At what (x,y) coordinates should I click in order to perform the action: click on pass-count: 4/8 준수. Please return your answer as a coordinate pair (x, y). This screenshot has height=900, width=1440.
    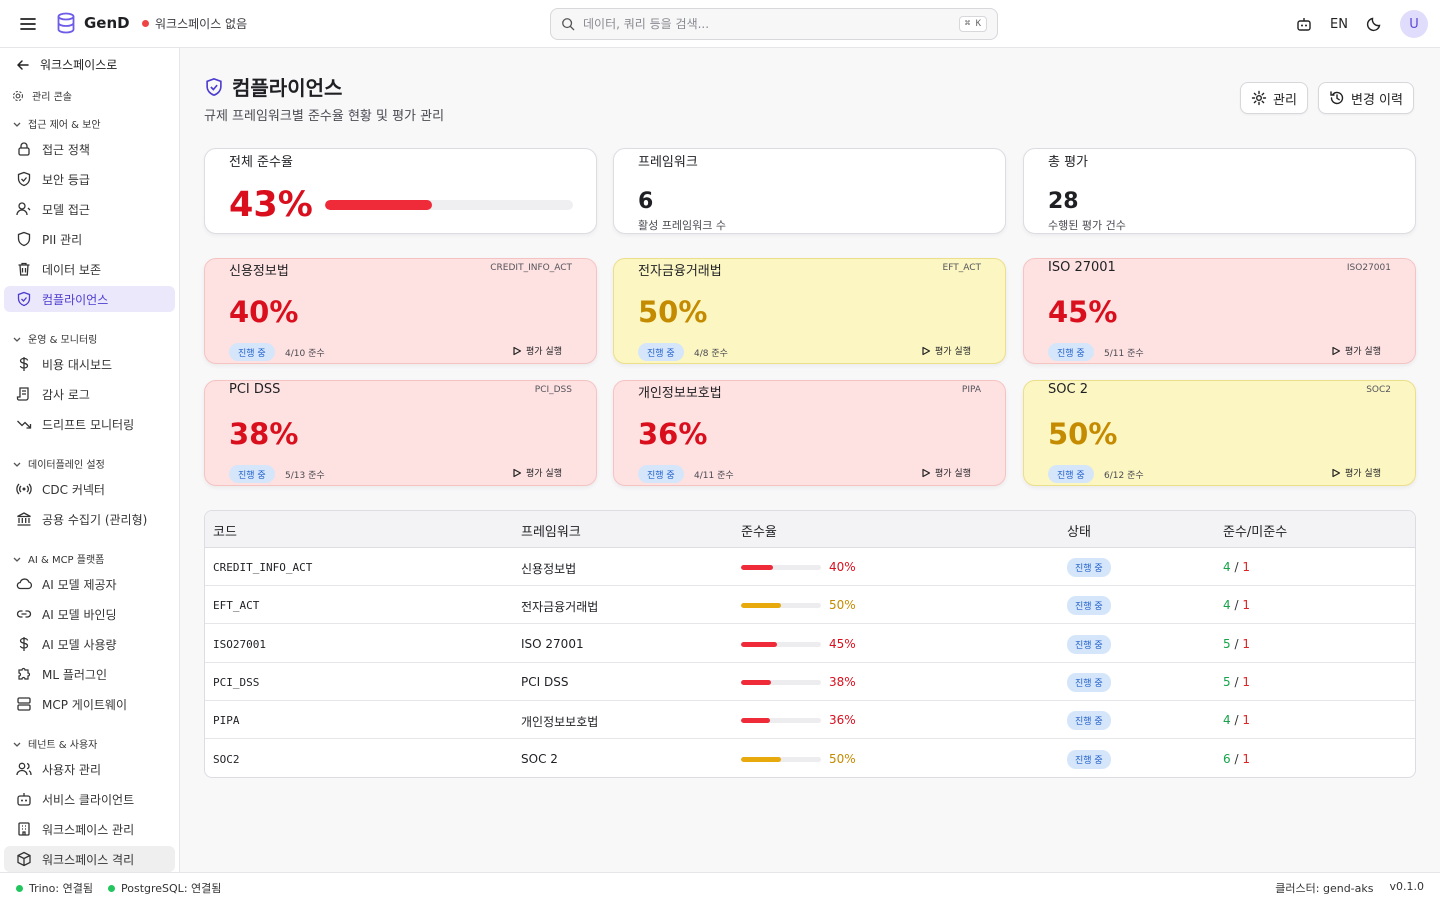
    Looking at the image, I should click on (711, 354).